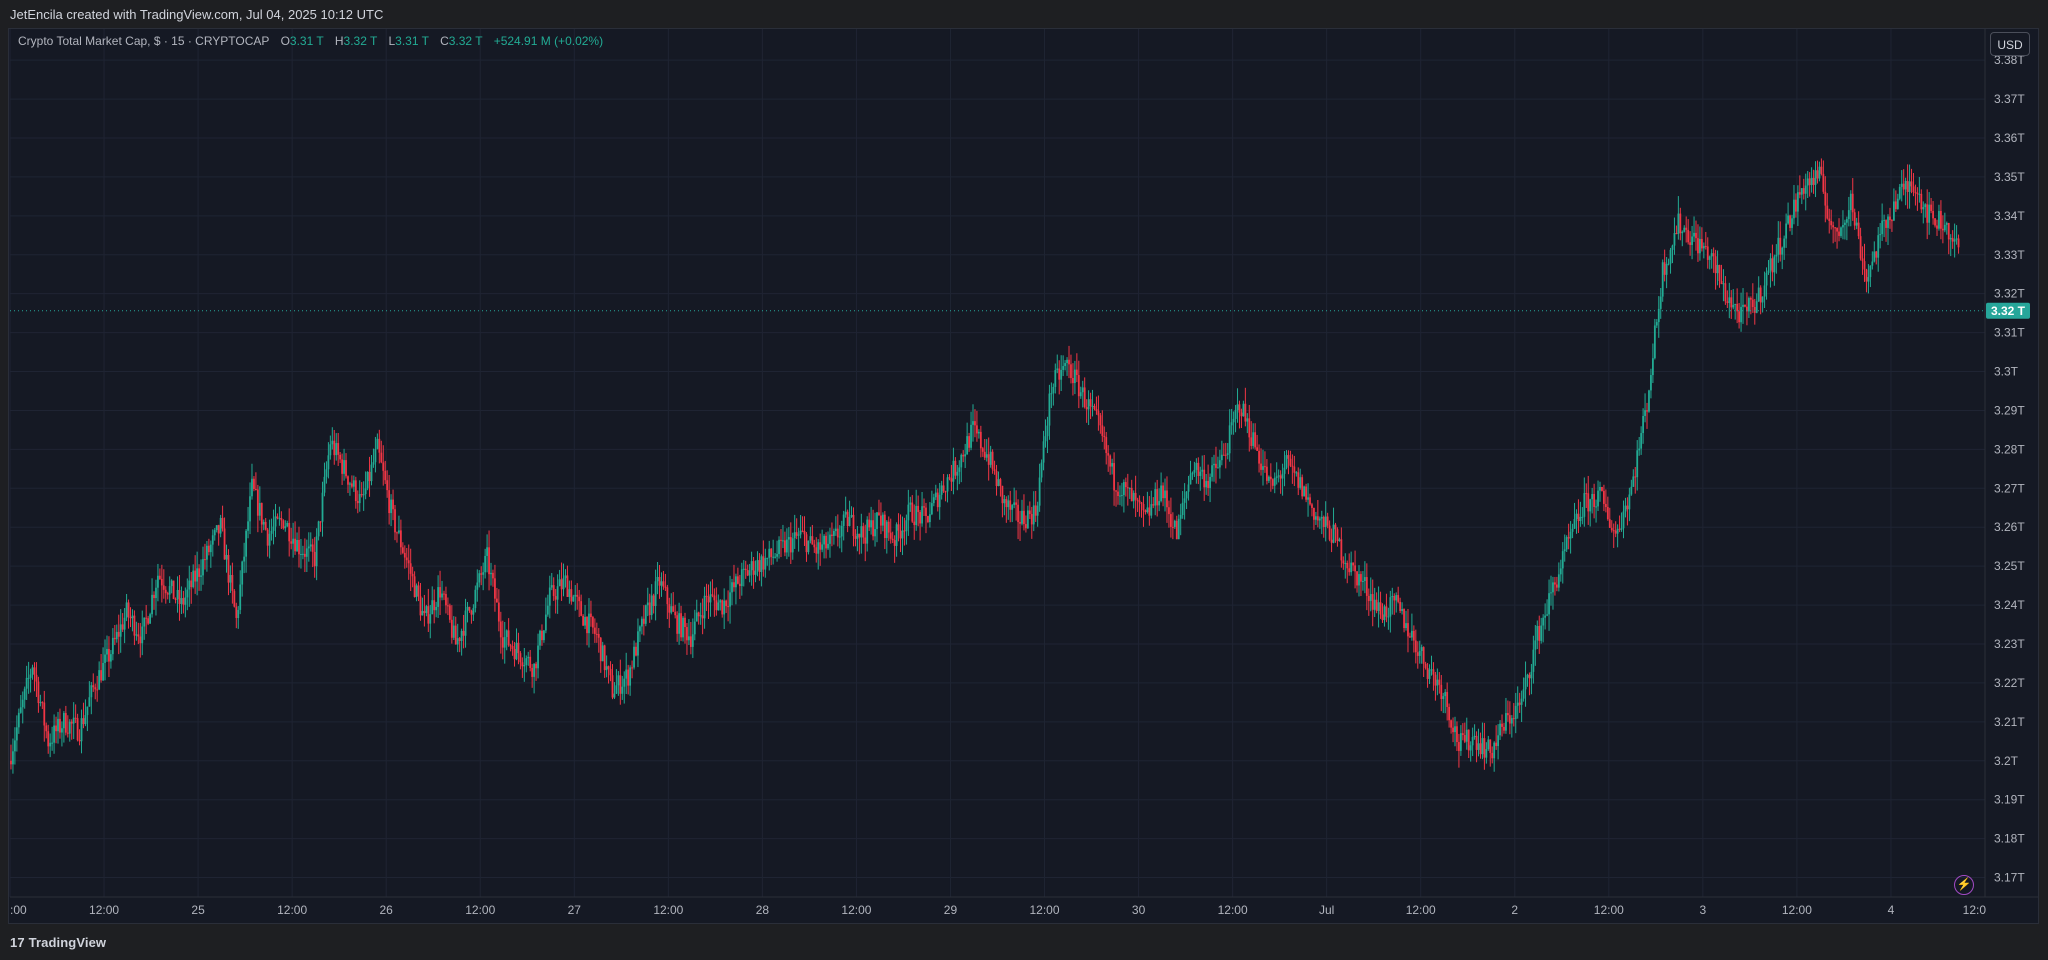 The height and width of the screenshot is (960, 2048). What do you see at coordinates (2009, 527) in the screenshot?
I see `price-tick-label: 3.26T` at bounding box center [2009, 527].